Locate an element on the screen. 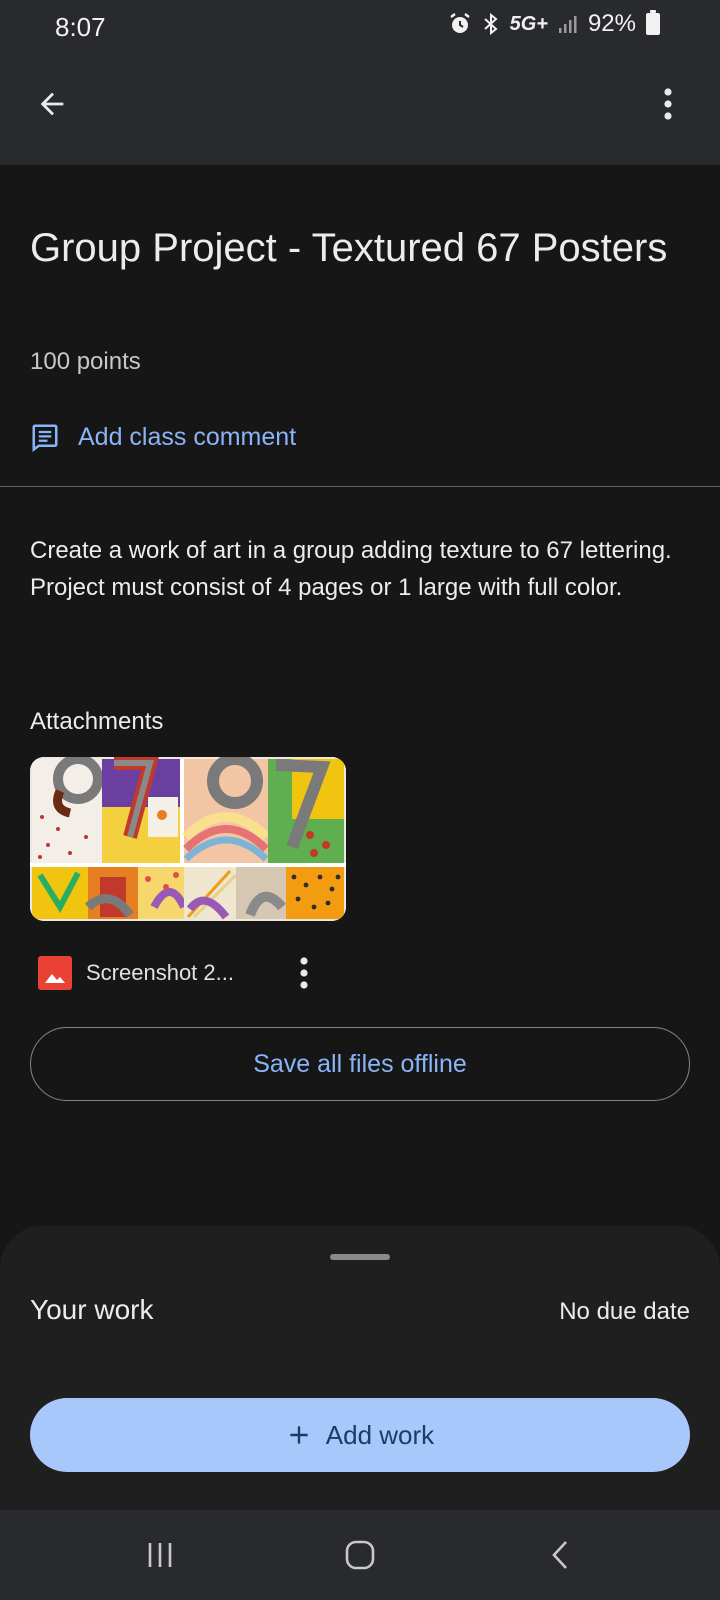 This screenshot has height=1600, width=720. add-class-comment-button: Add class comment is located at coordinates (163, 437).